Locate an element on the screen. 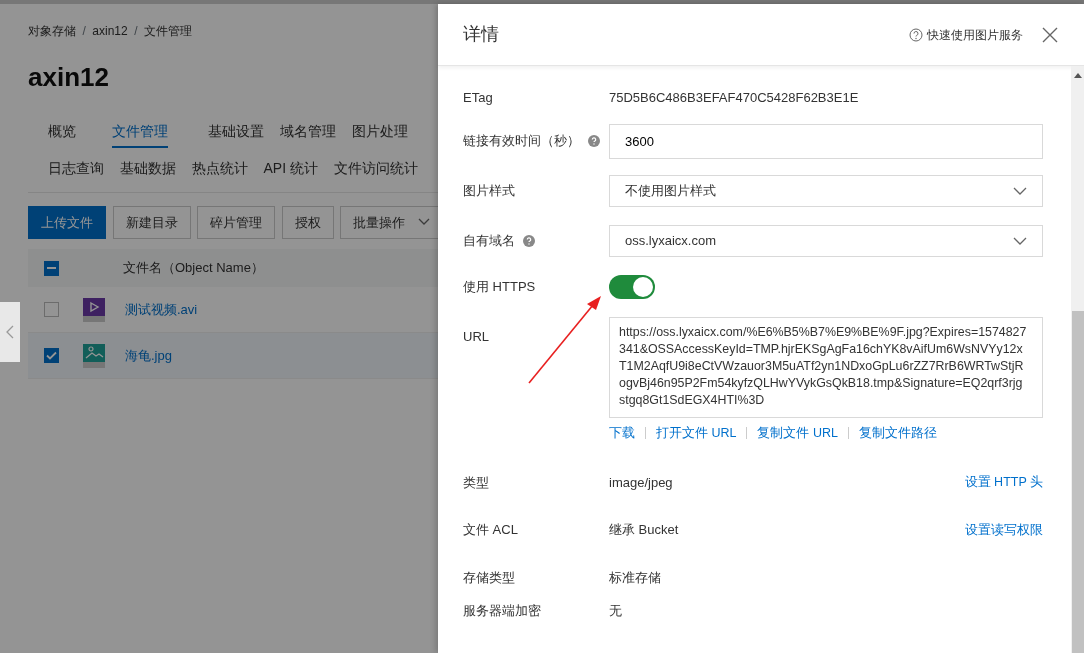 This screenshot has width=1084, height=653. toolbar-button: 碎片管理 is located at coordinates (236, 222).